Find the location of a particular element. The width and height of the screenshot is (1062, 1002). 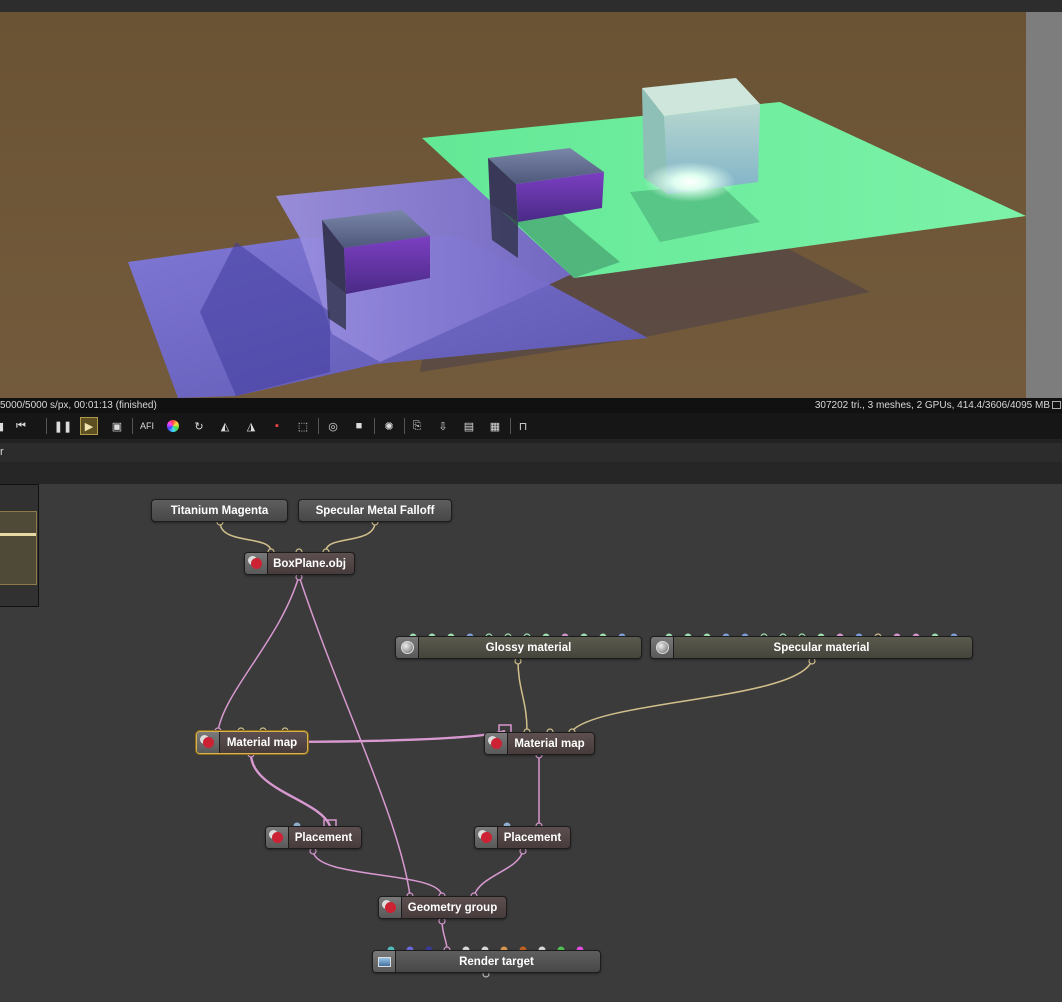

node-specular-material: Specular material is located at coordinates (811, 647).